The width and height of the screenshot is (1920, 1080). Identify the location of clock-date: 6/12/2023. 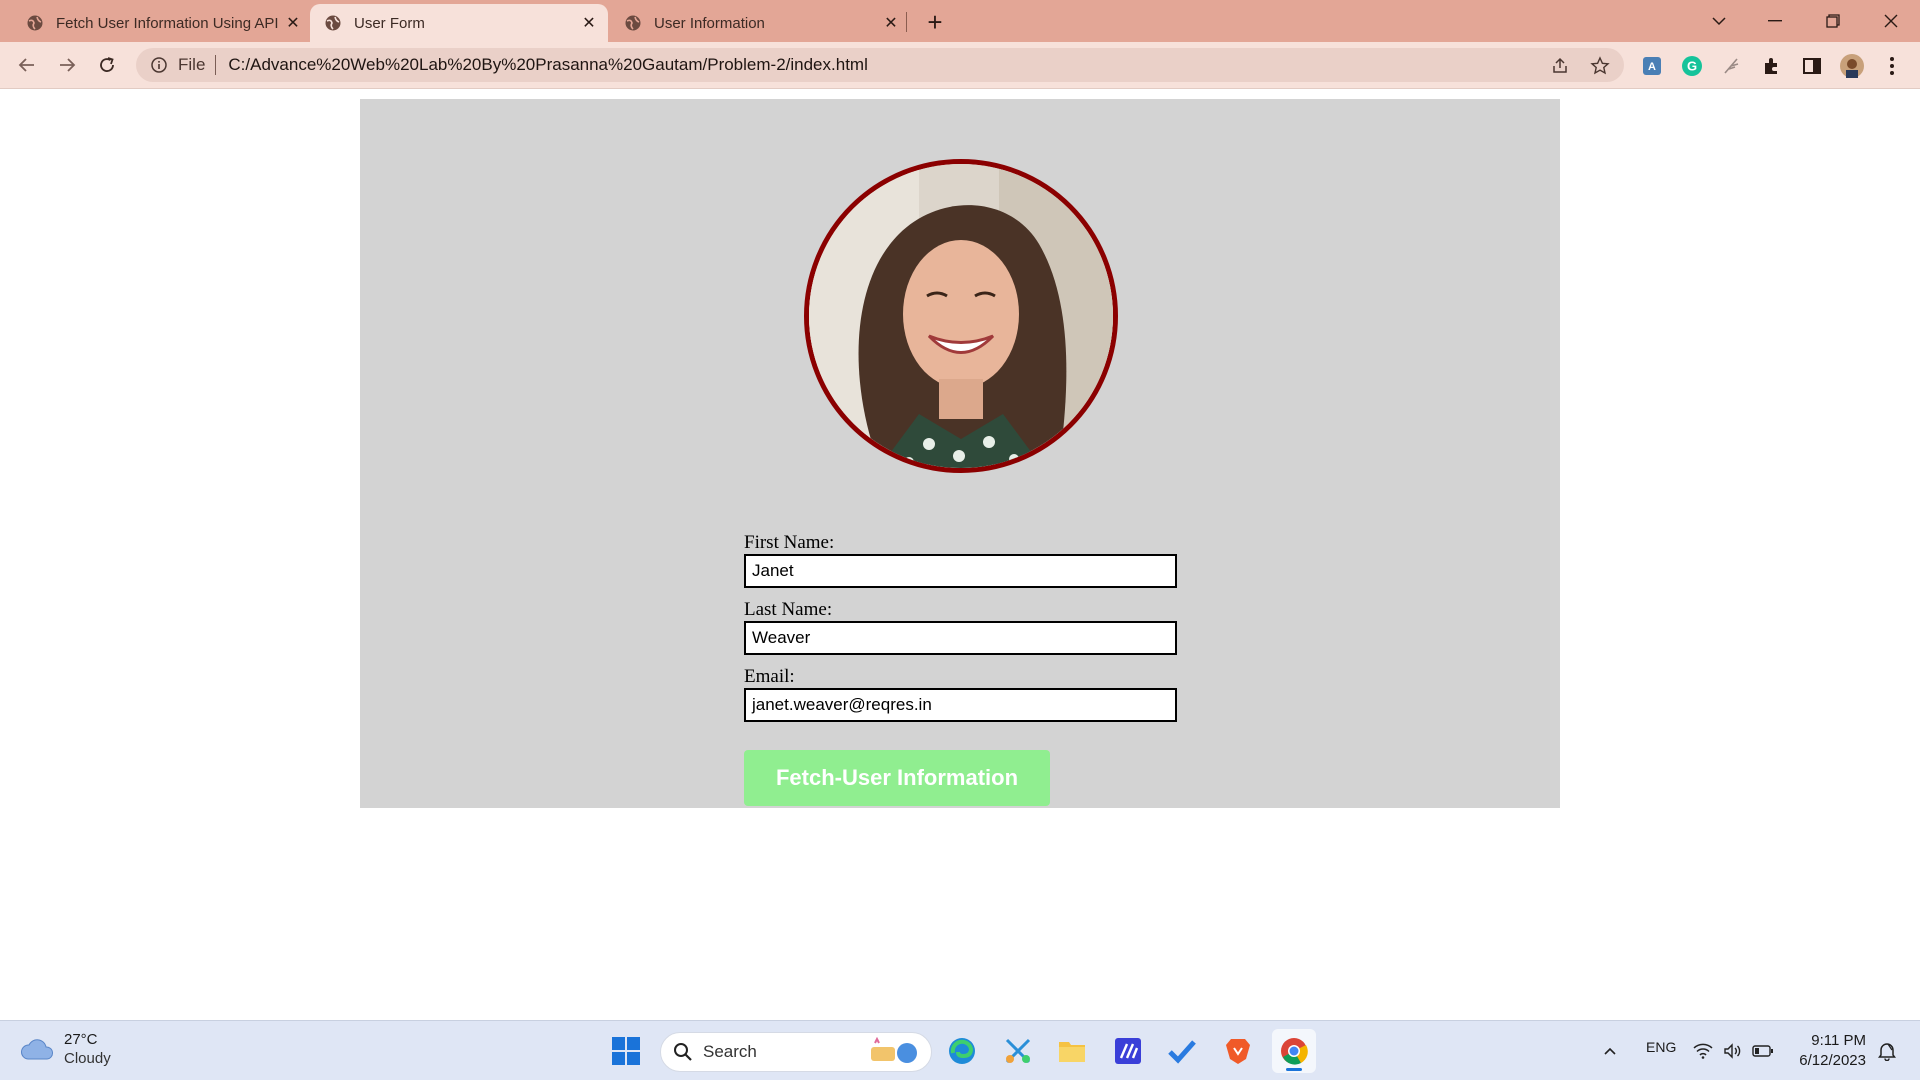
(1832, 1060).